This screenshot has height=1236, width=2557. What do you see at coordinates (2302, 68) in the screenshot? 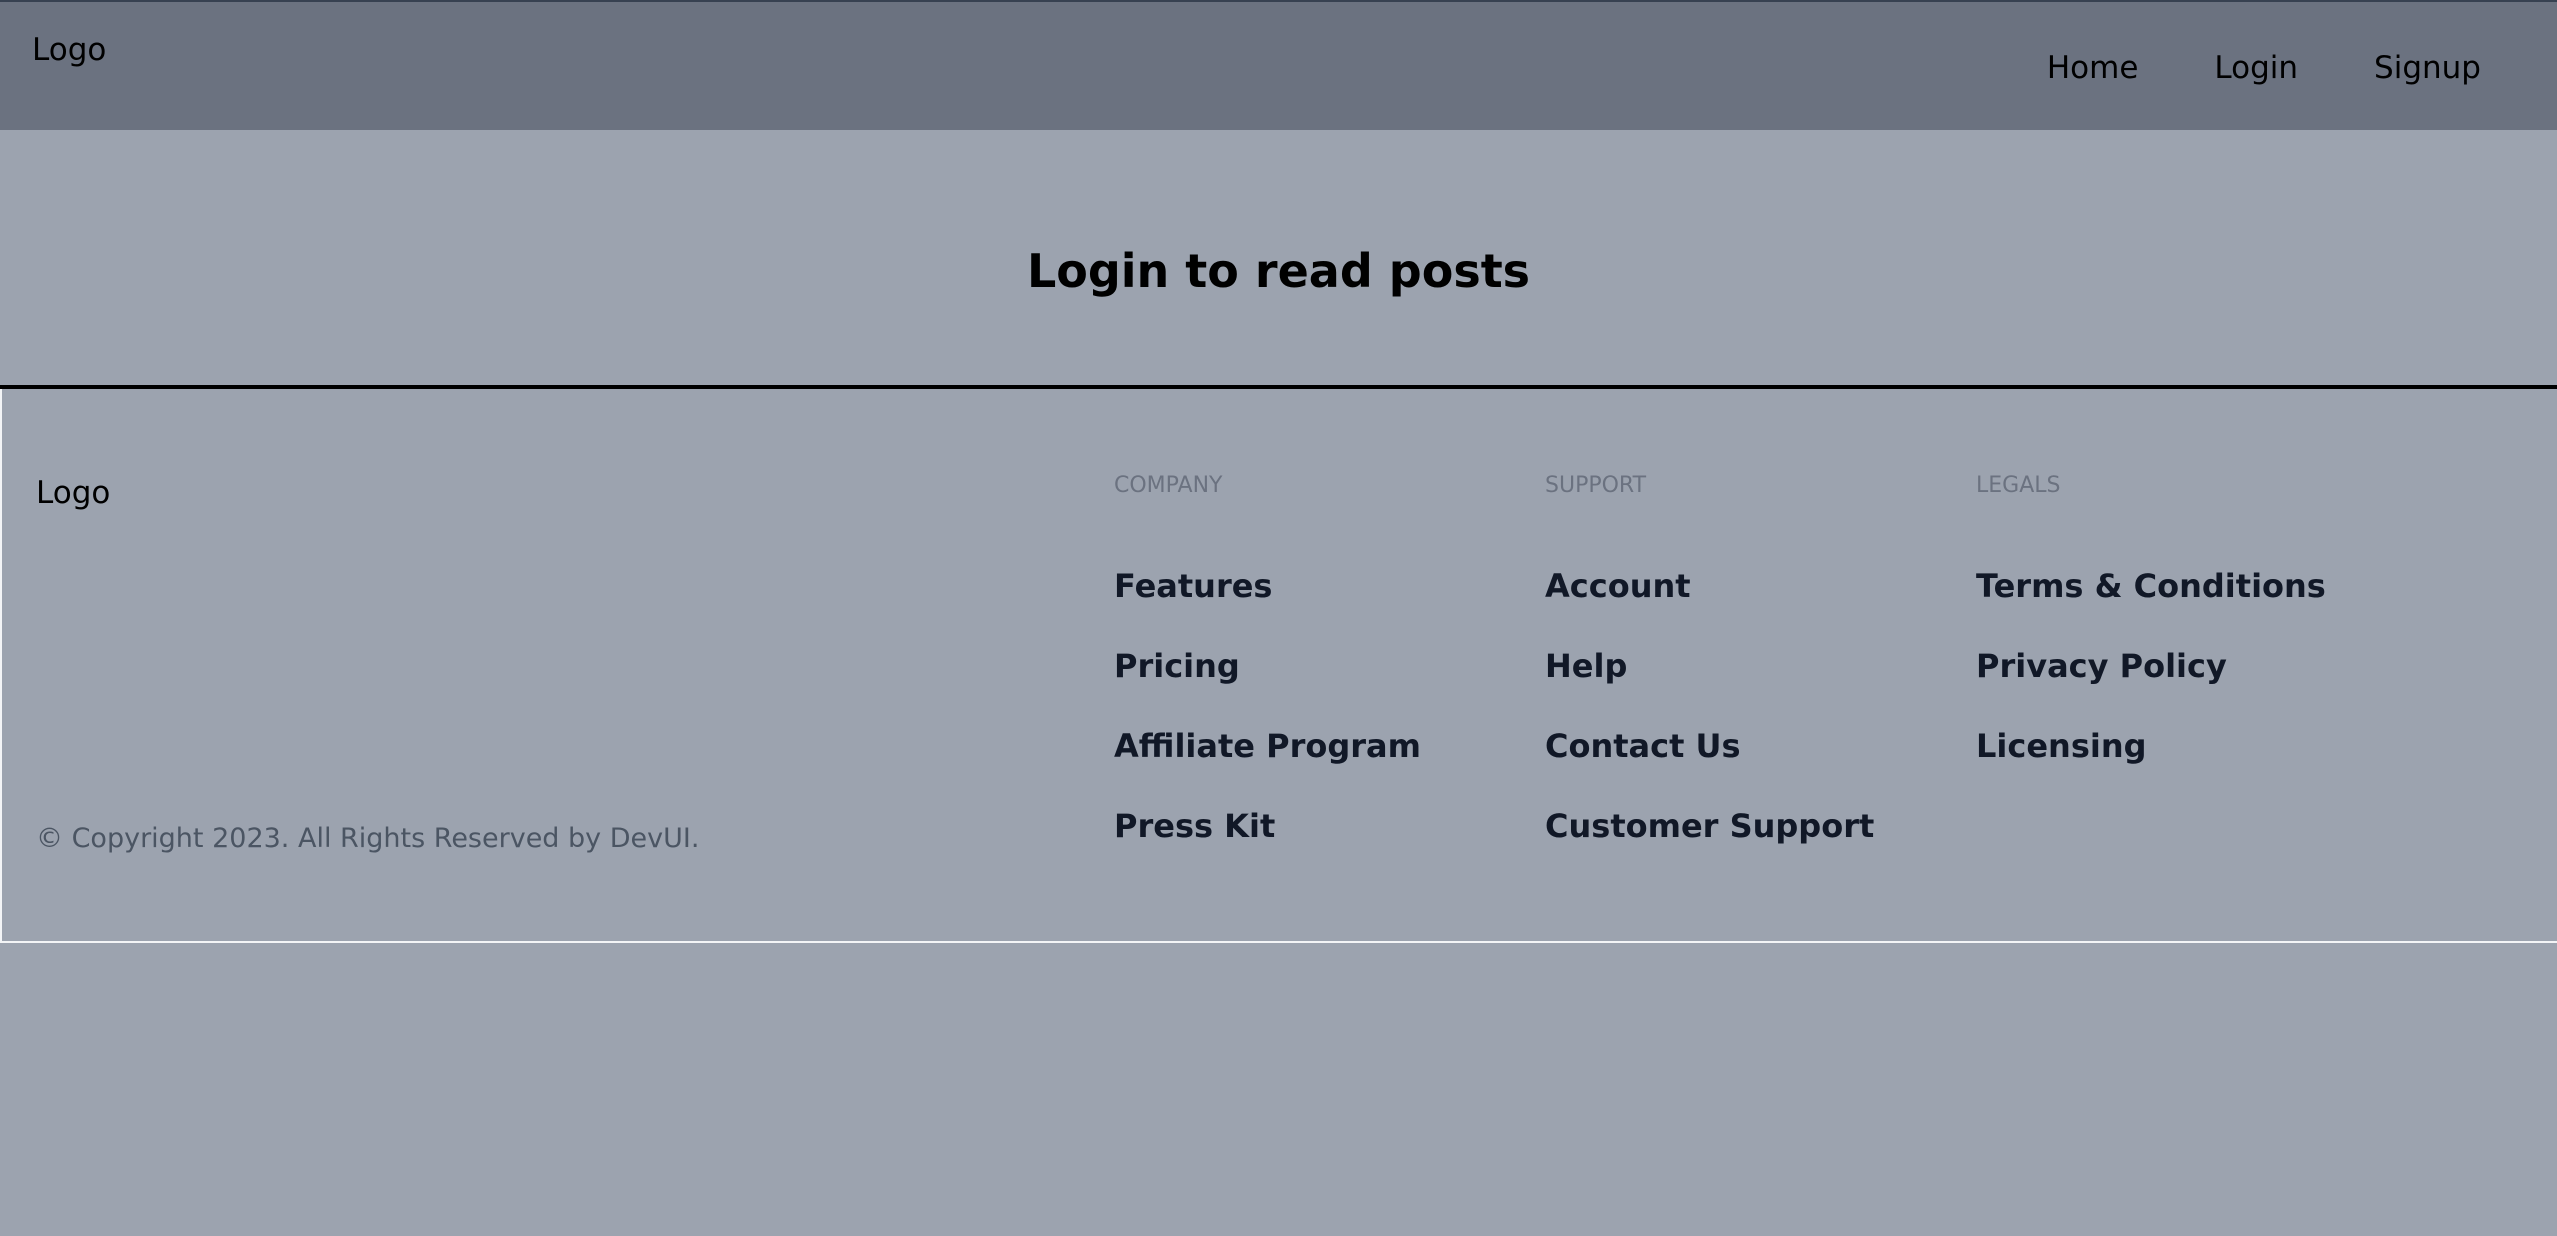
I see `nav-links: Home Login Signup` at bounding box center [2302, 68].